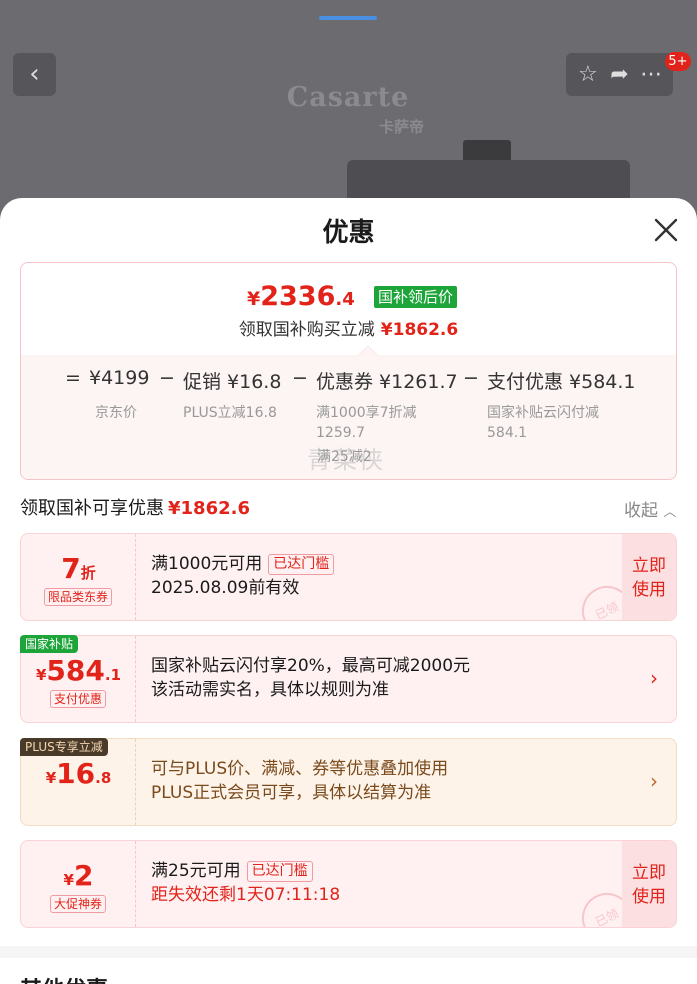  I want to click on message-count-badge: 5+, so click(678, 61).